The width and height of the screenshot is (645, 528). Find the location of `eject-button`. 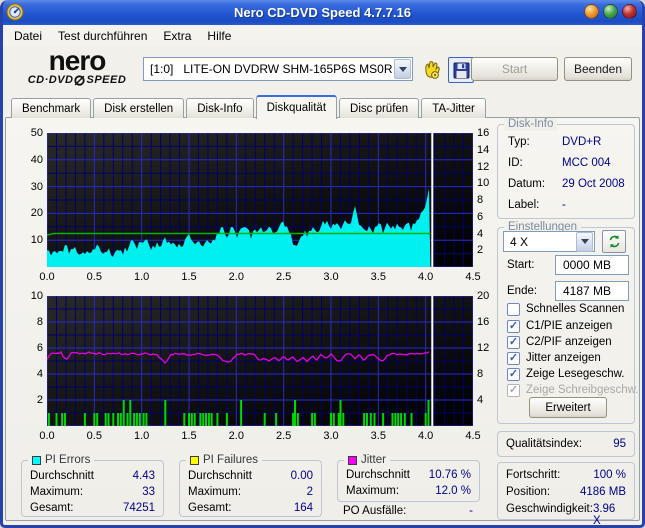

eject-button is located at coordinates (432, 70).